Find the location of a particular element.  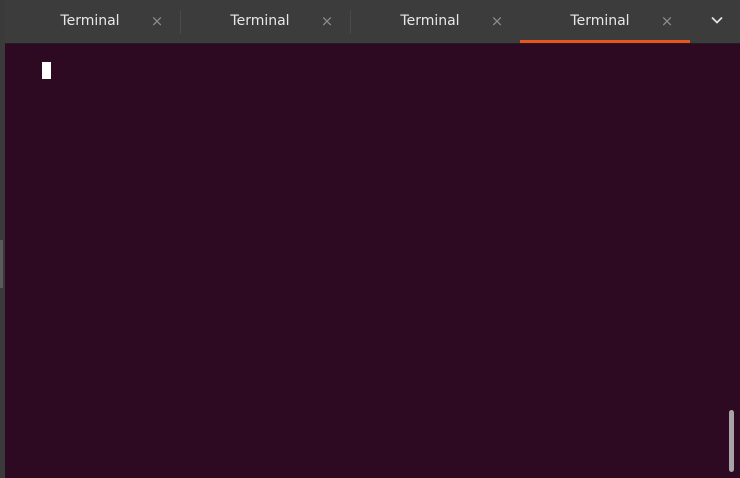

resize-handle is located at coordinates (1, 264).